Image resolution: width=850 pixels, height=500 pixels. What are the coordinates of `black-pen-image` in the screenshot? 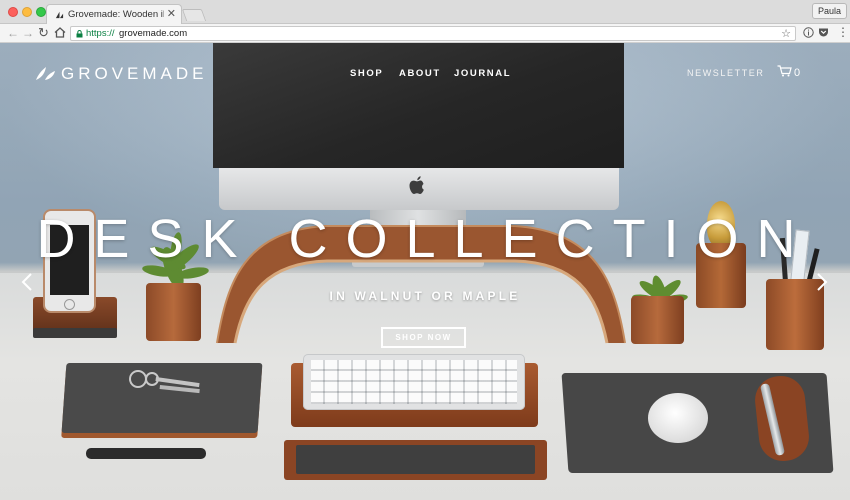 It's located at (146, 453).